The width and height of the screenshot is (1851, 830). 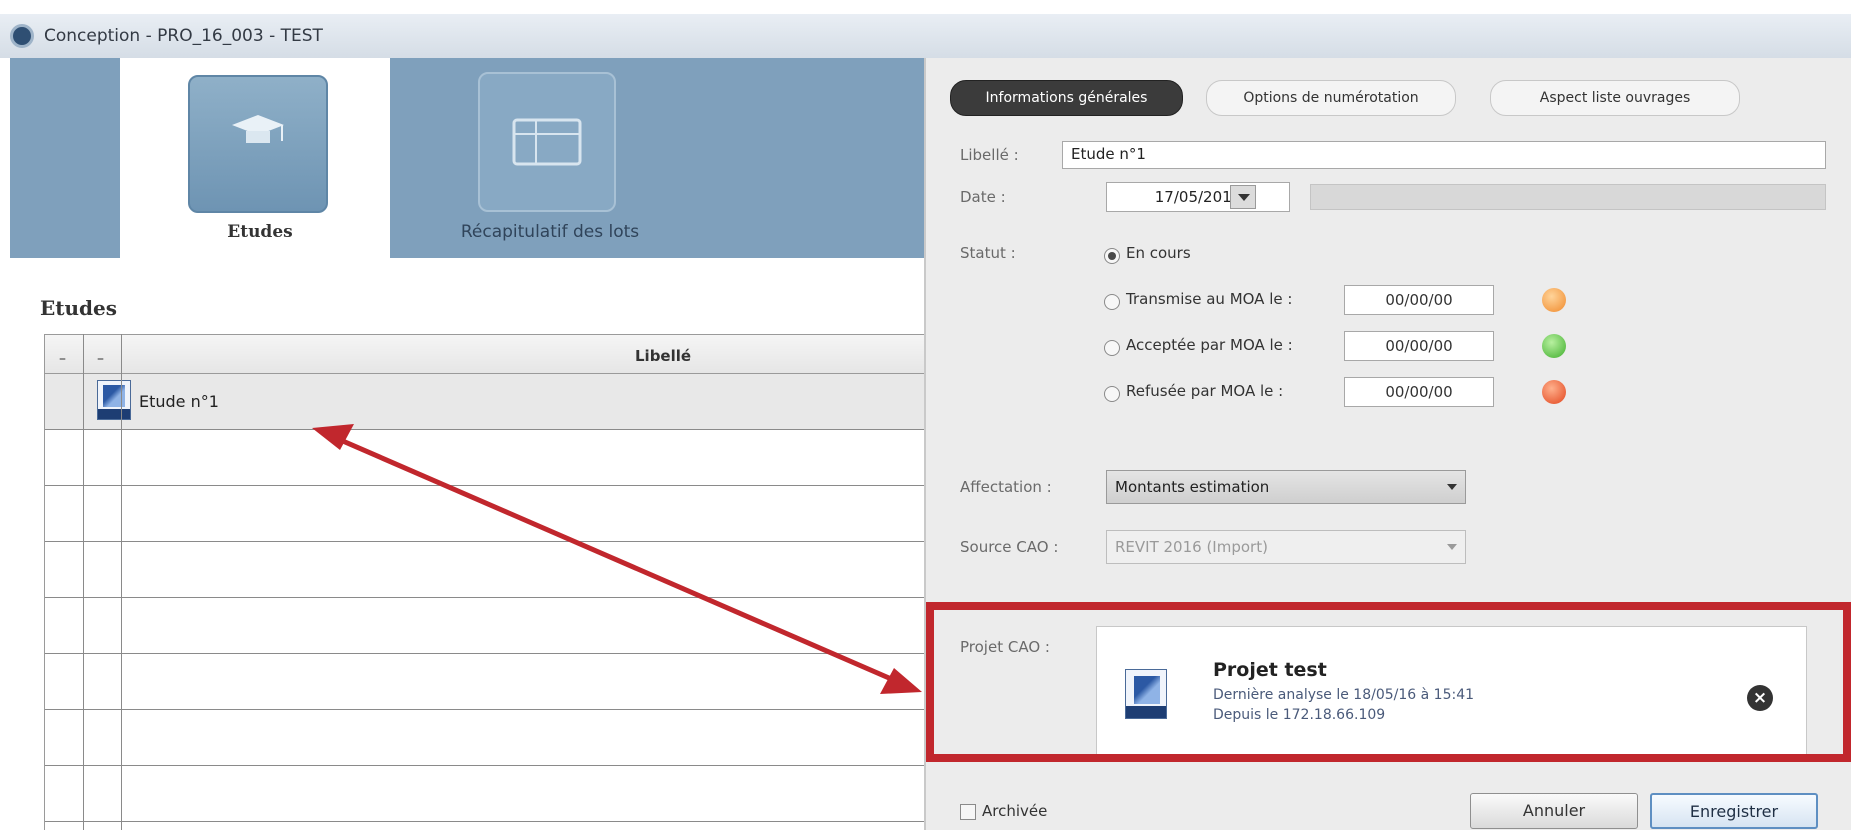 I want to click on bim-file-icon, so click(x=114, y=400).